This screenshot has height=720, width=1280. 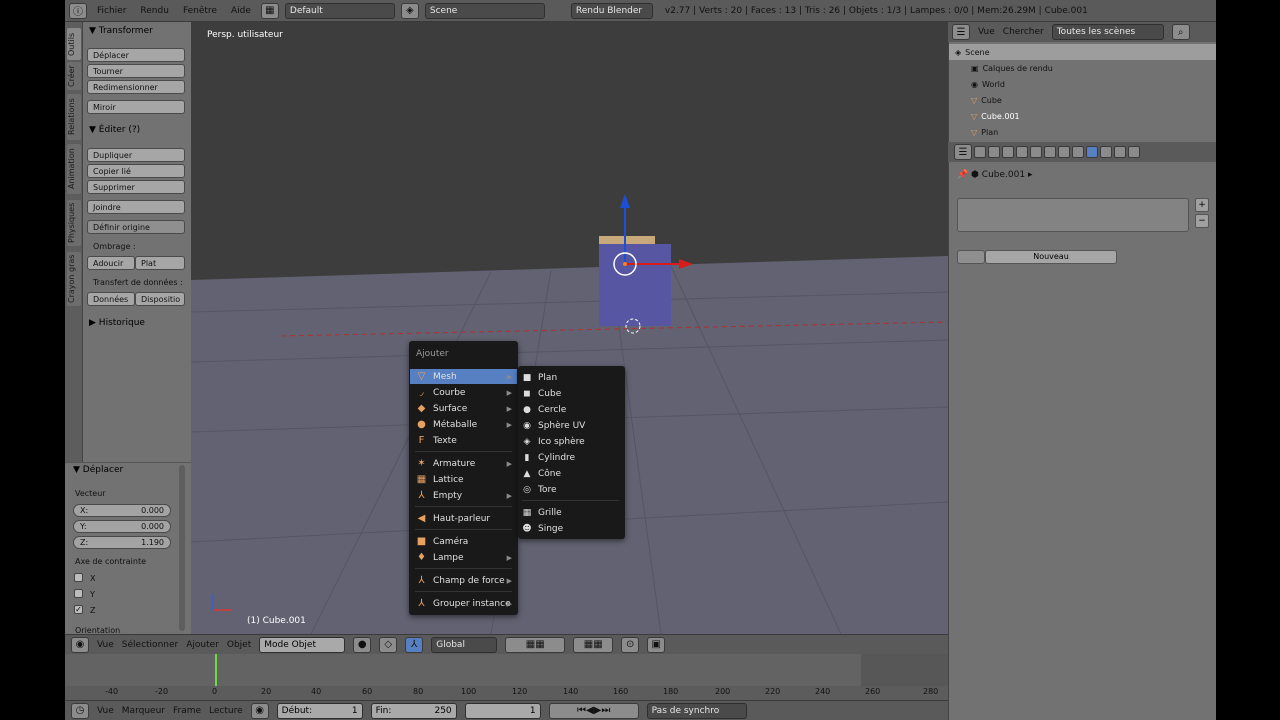 I want to click on menu-rendu: Rendu, so click(x=154, y=11).